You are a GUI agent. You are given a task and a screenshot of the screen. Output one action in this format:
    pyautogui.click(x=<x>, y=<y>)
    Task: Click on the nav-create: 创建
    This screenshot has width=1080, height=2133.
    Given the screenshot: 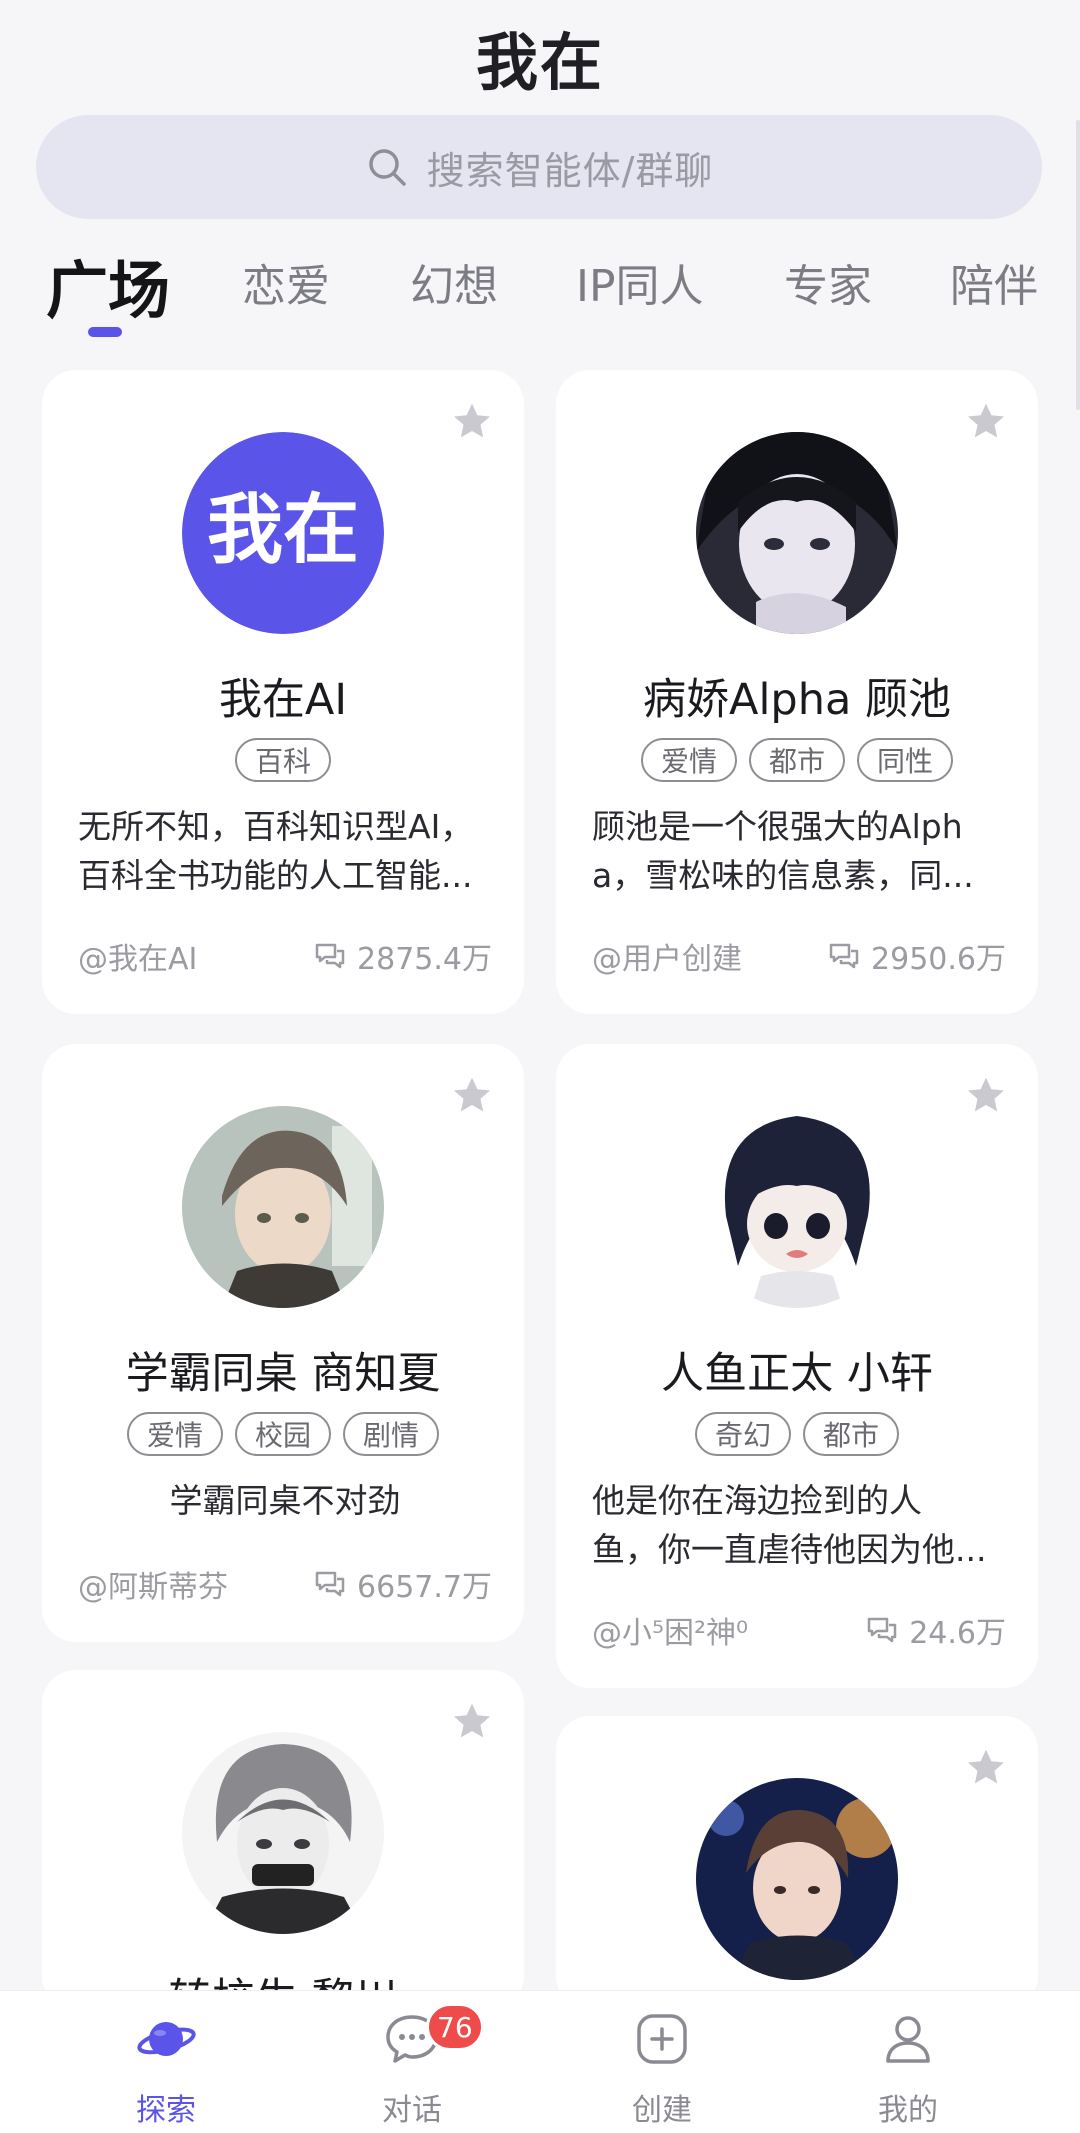 What is the action you would take?
    pyautogui.click(x=662, y=2062)
    